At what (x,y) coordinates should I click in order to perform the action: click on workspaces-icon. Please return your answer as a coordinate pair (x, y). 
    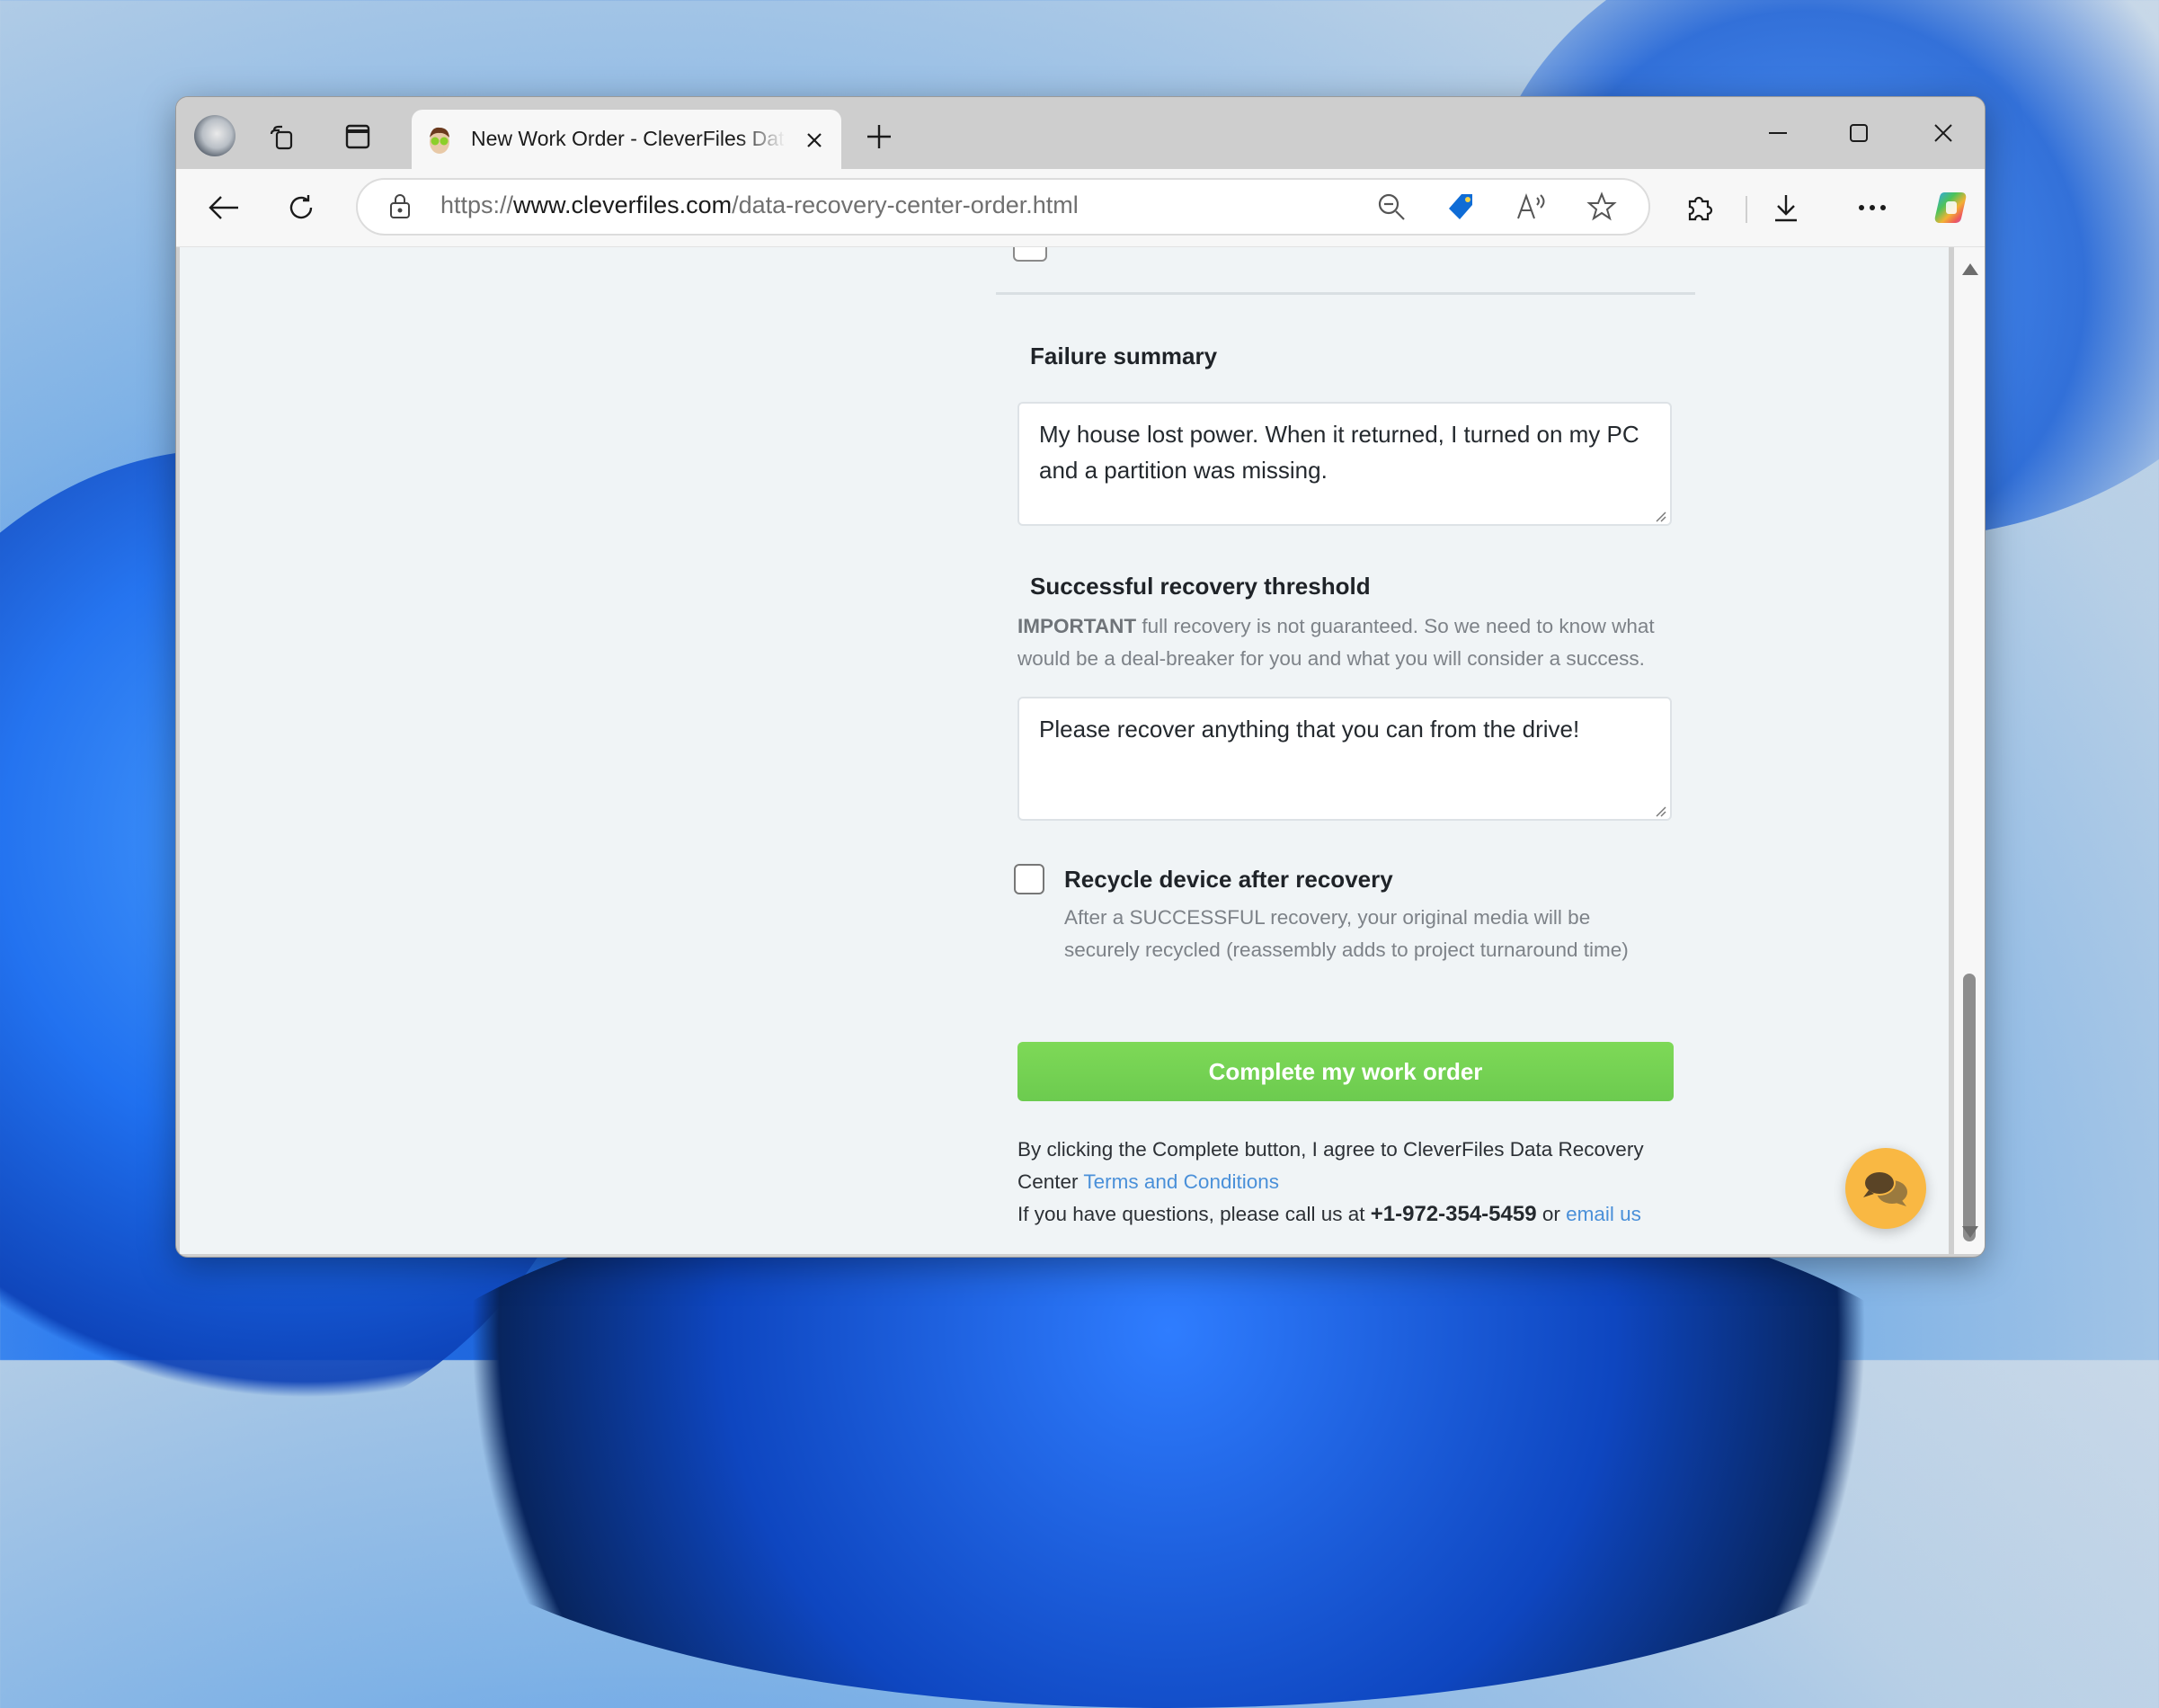
    Looking at the image, I should click on (282, 136).